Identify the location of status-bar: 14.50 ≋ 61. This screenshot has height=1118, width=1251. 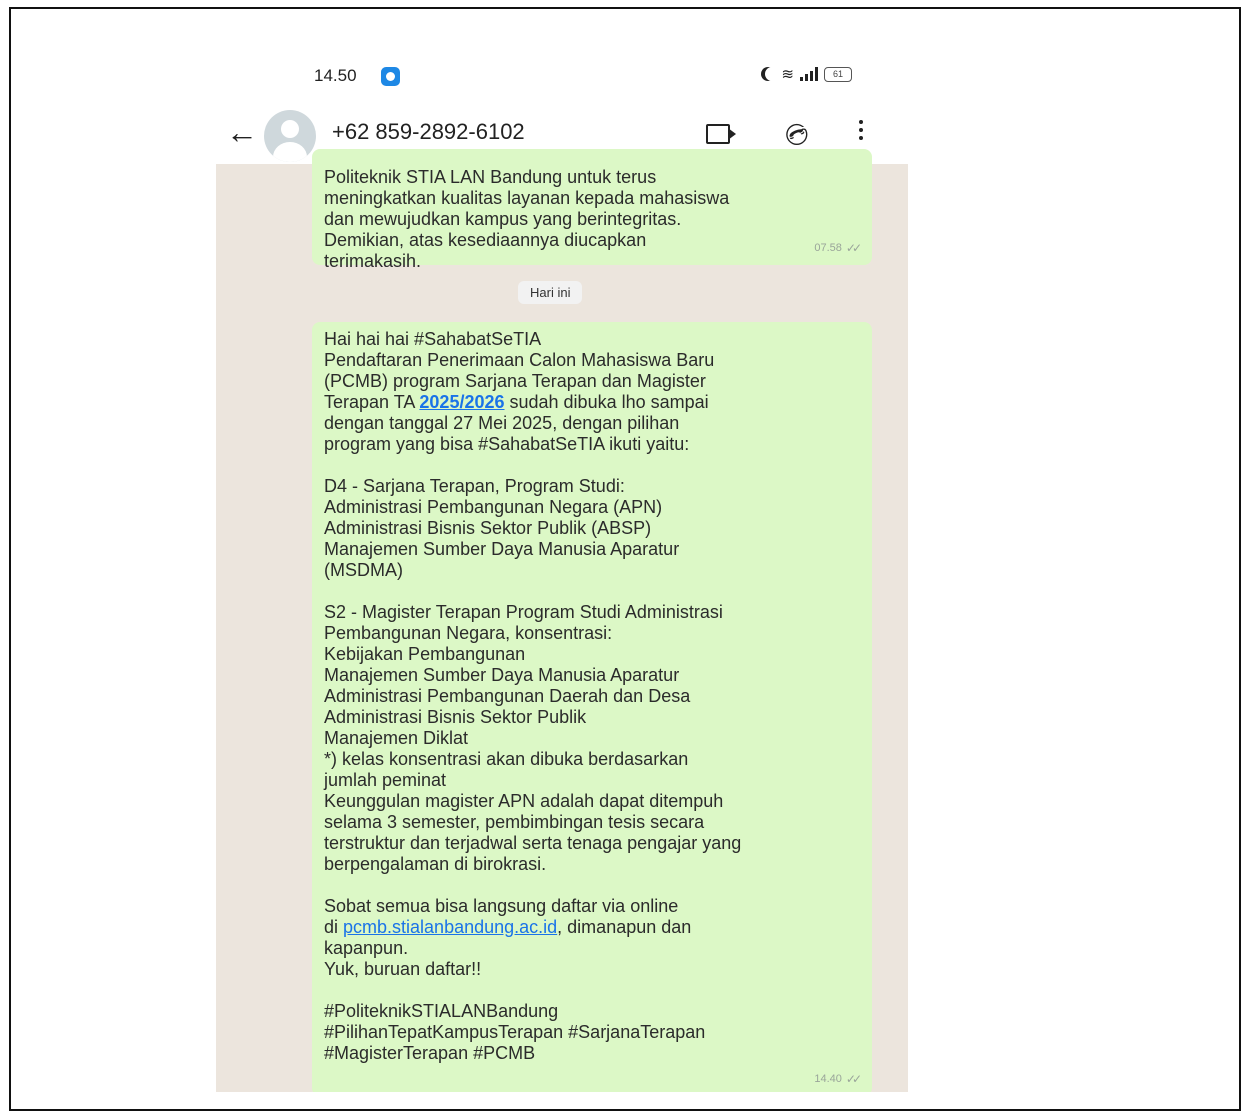
(562, 77).